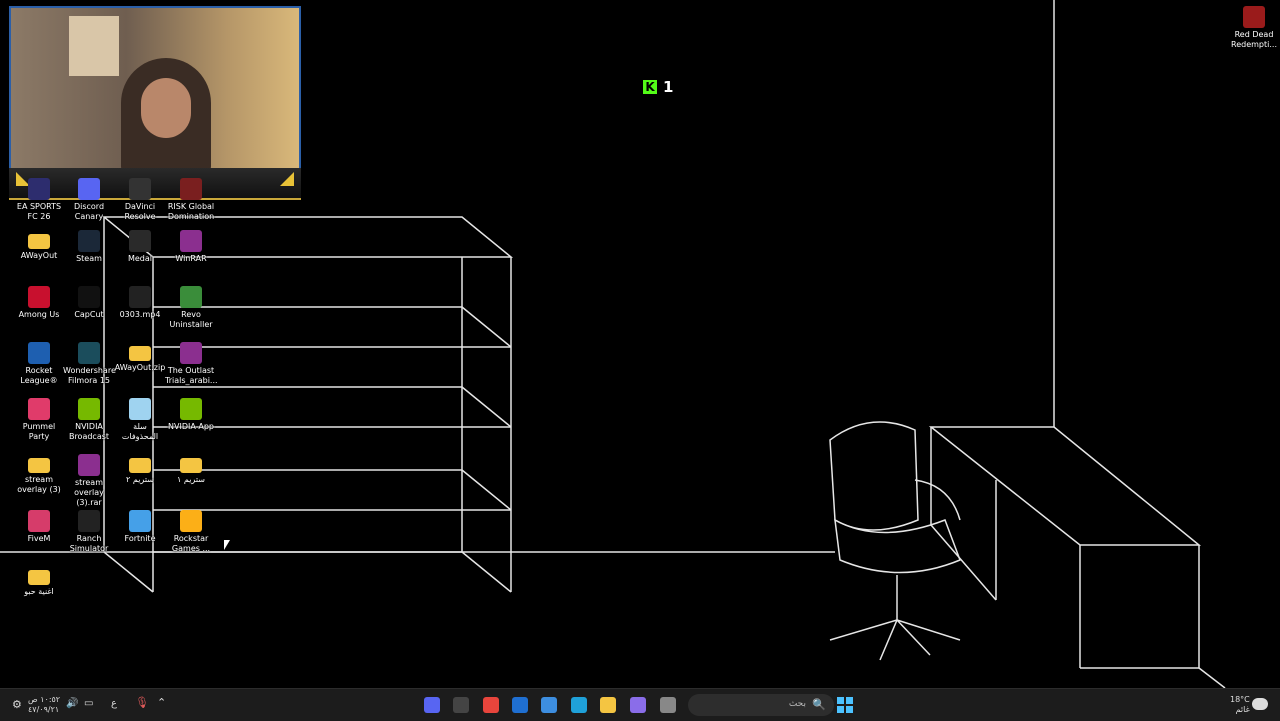  What do you see at coordinates (227, 545) in the screenshot?
I see `mouse-cursor` at bounding box center [227, 545].